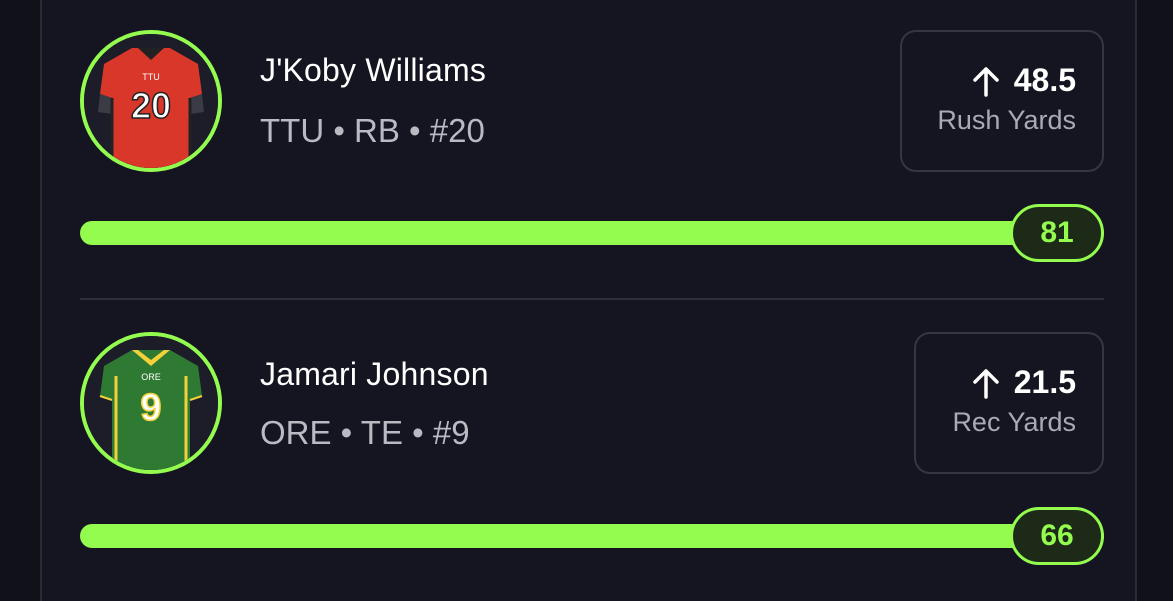  What do you see at coordinates (1057, 536) in the screenshot?
I see `progress-value-badge: 66` at bounding box center [1057, 536].